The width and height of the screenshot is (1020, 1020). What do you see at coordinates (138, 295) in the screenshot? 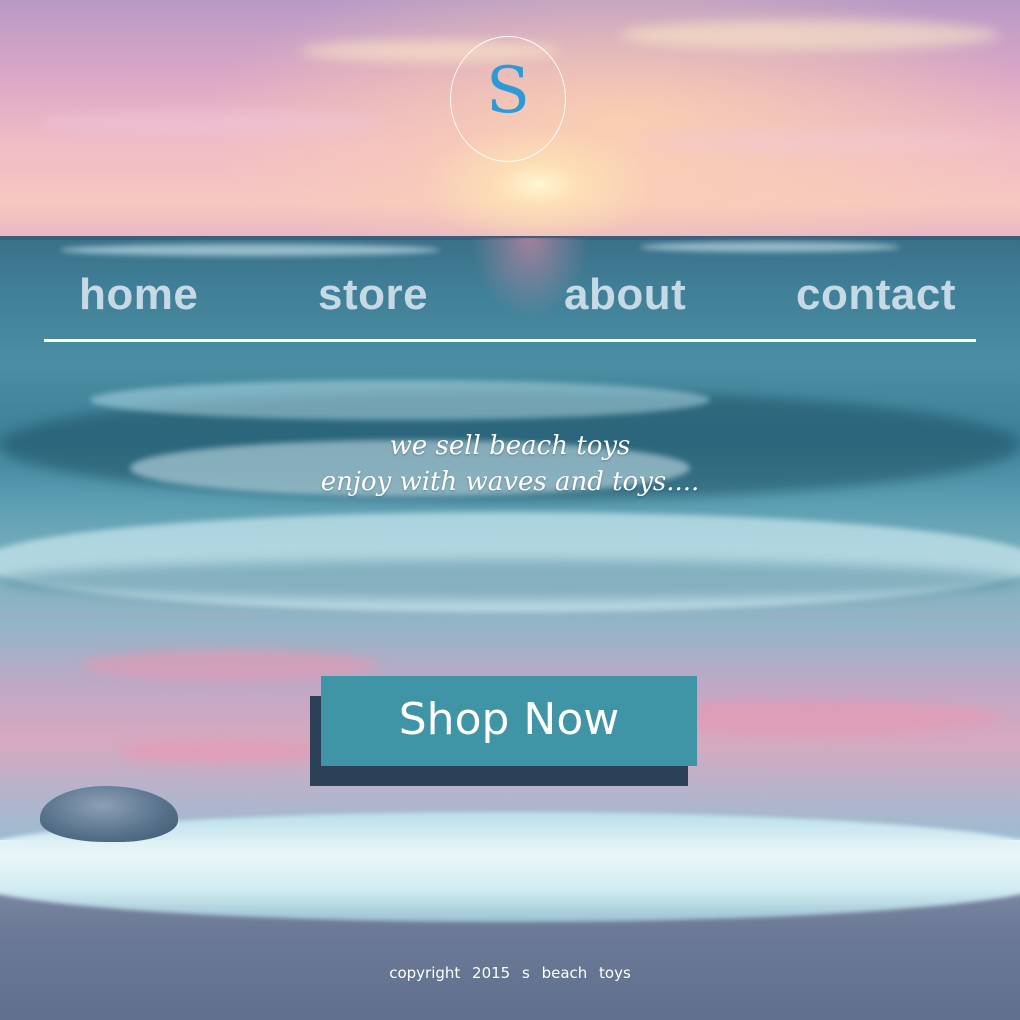
I see `nav-home-link: home` at bounding box center [138, 295].